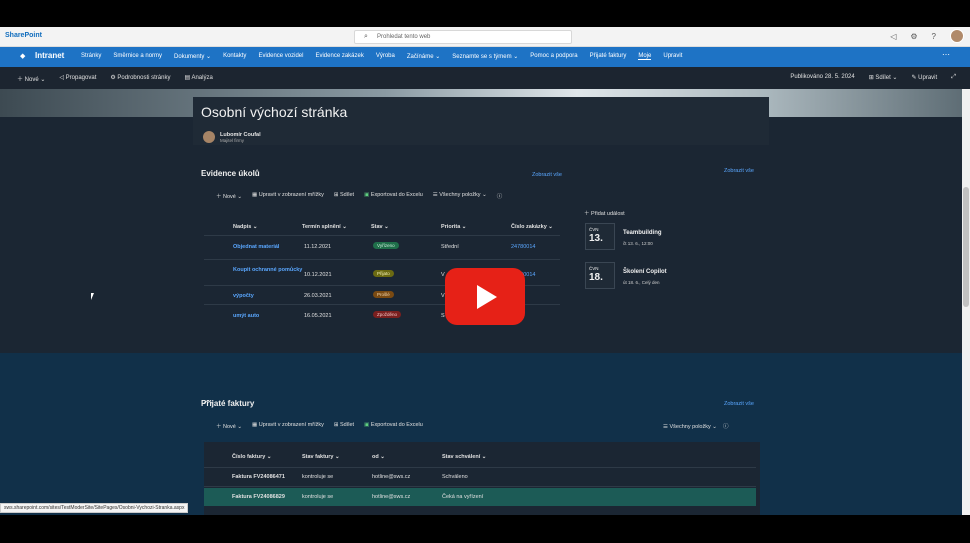  What do you see at coordinates (645, 56) in the screenshot?
I see `nav-link-active: Moje` at bounding box center [645, 56].